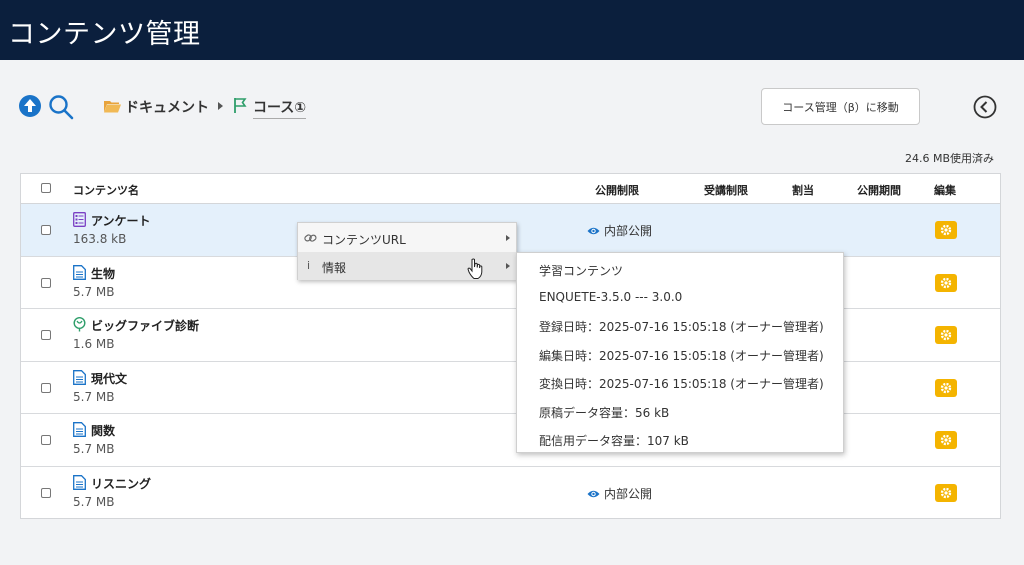  I want to click on table-header: コンテンツ名 公開制限 受講制限 割当 公開期間 編集, so click(510, 189).